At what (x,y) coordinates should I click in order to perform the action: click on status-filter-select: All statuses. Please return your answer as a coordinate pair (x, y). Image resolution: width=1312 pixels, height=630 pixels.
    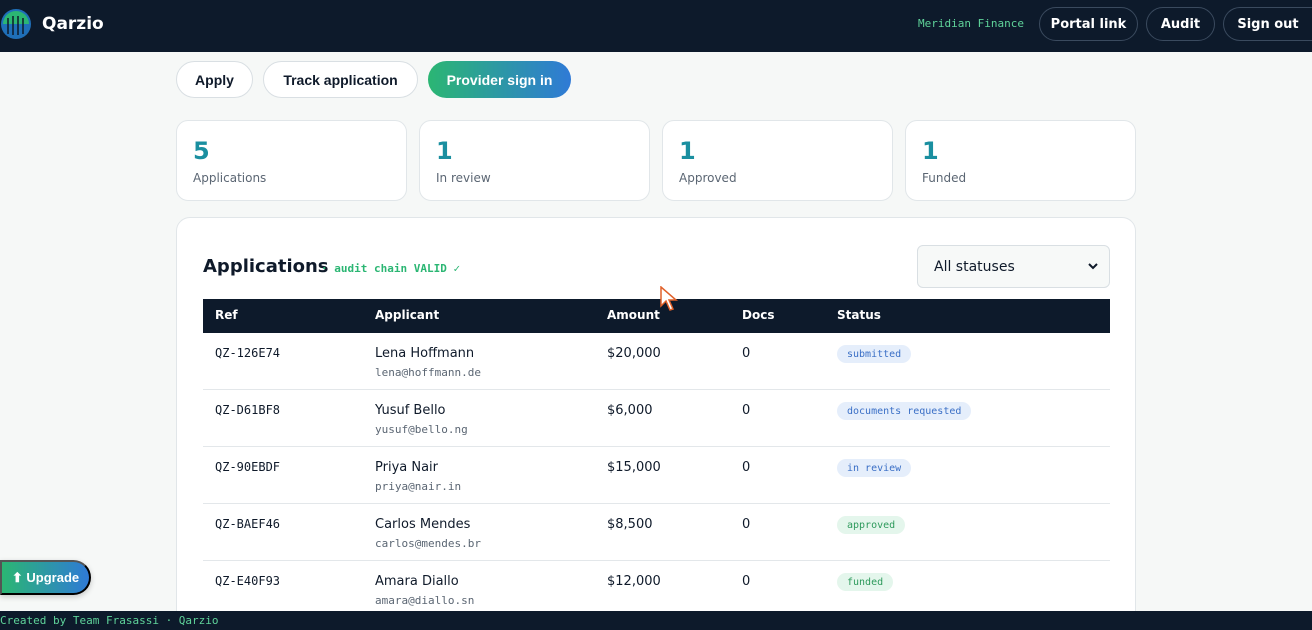
    Looking at the image, I should click on (1013, 266).